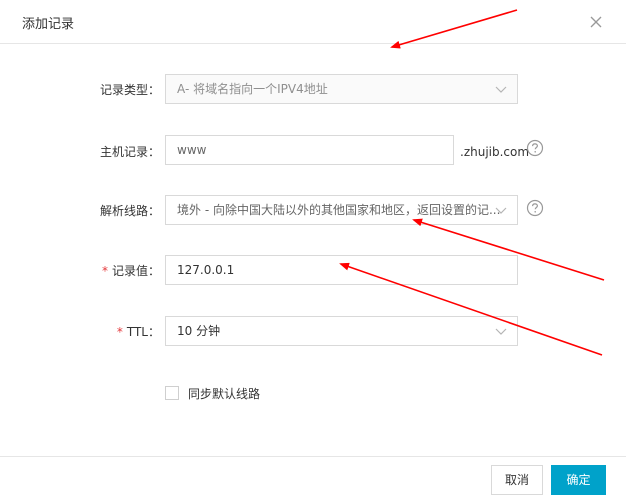 The height and width of the screenshot is (500, 626). I want to click on record-type-label: 记录类型：, so click(129, 90).